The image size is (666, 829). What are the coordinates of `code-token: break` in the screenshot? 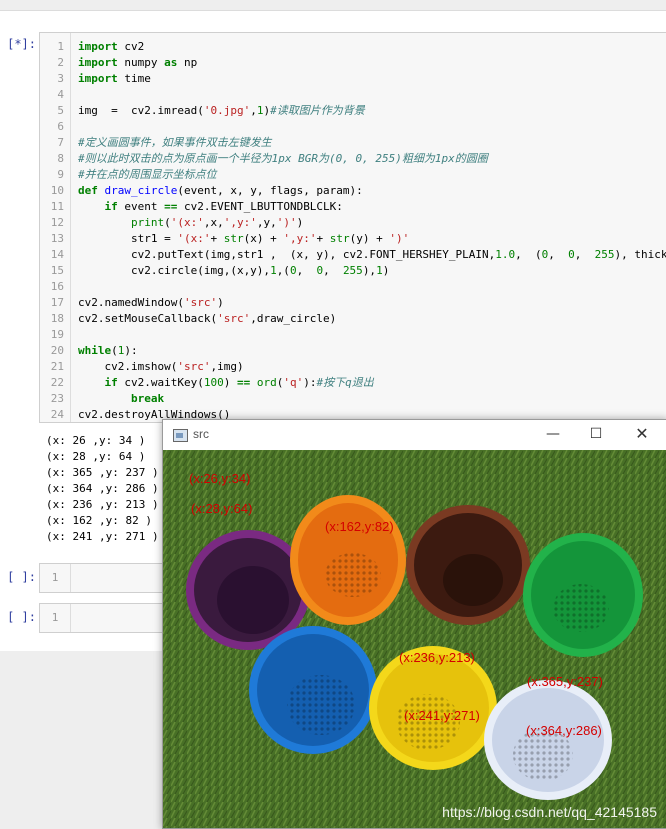 It's located at (147, 398).